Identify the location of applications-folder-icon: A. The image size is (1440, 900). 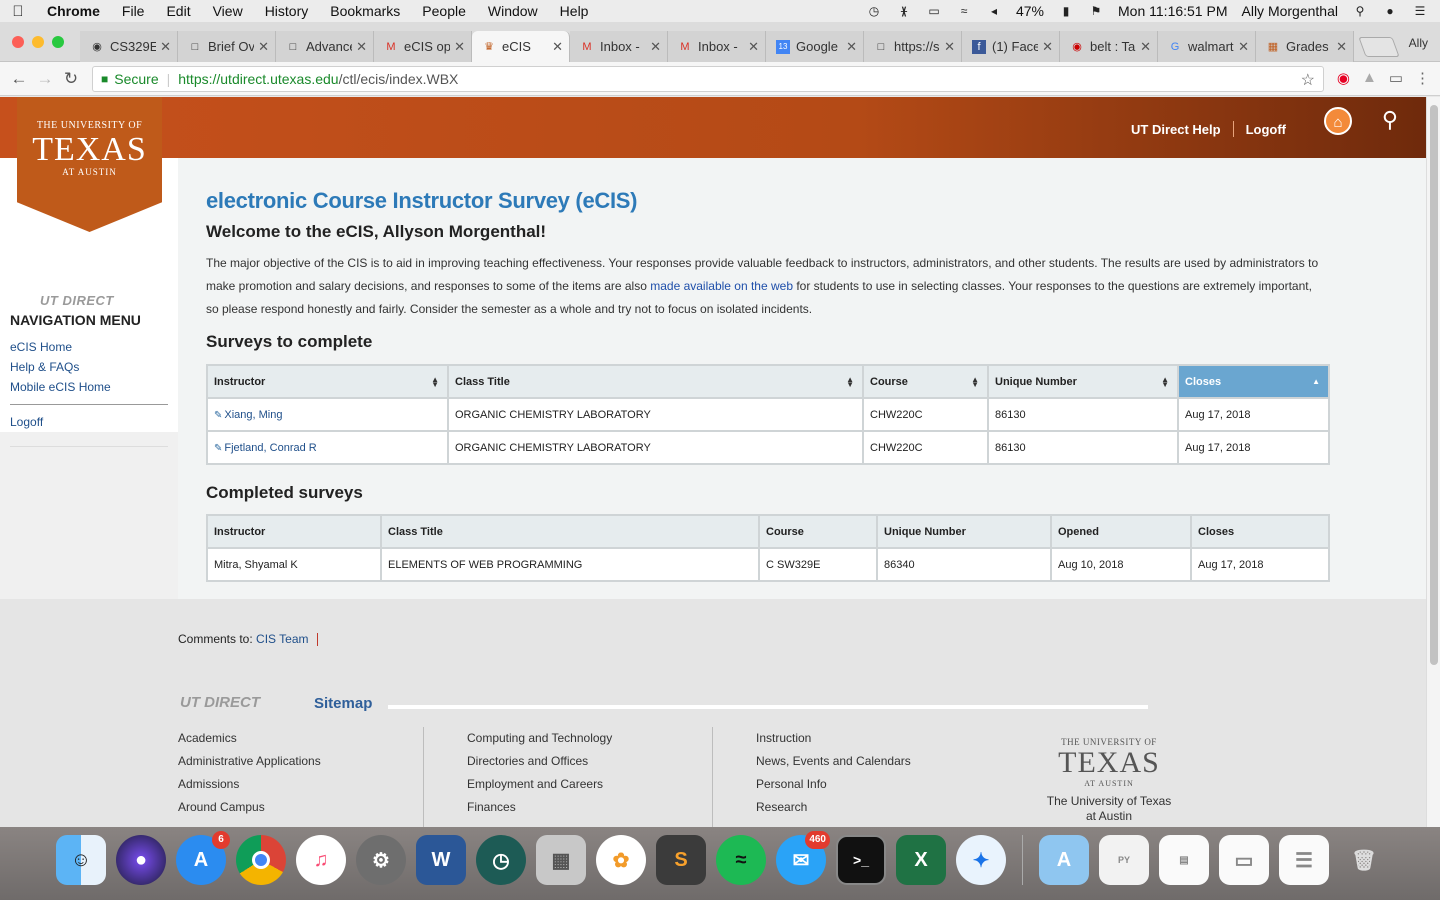
(1064, 860).